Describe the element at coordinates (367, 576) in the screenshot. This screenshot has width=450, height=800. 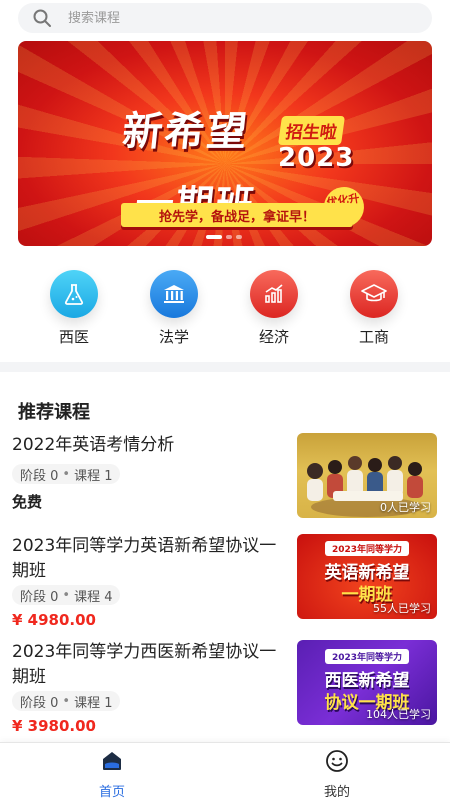
I see `course-thumbnail: 2023年同等学力 英语新希望 一期班 55人已学习` at that location.